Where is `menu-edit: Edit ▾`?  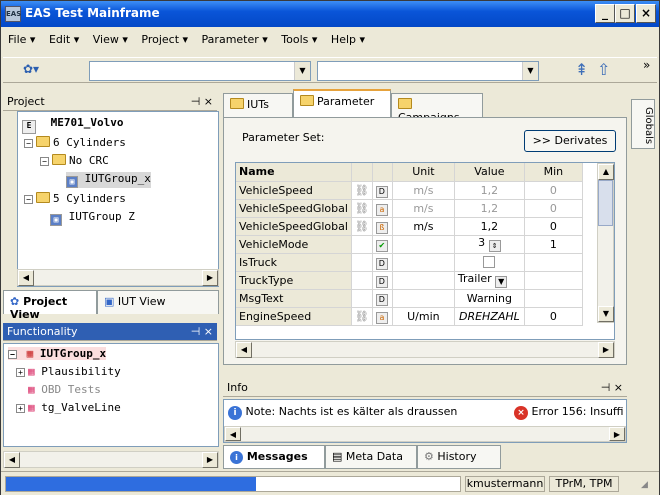
menu-edit: Edit ▾ is located at coordinates (64, 39).